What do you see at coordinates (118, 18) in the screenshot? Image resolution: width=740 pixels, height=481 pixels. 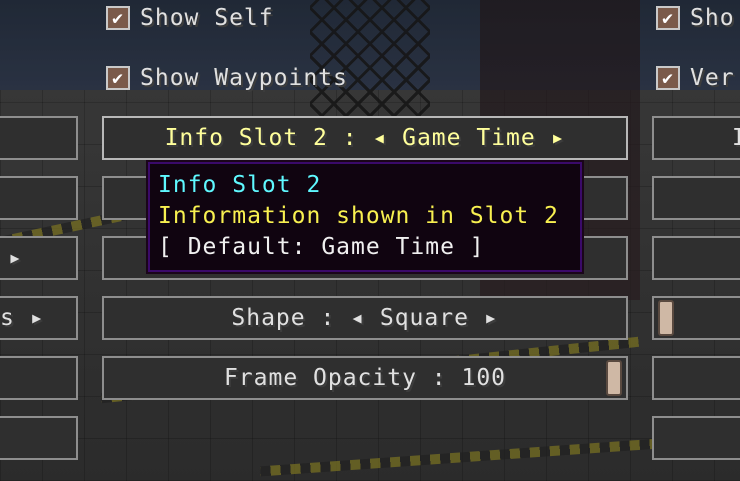 I see `show-self-checkbox: ✔` at bounding box center [118, 18].